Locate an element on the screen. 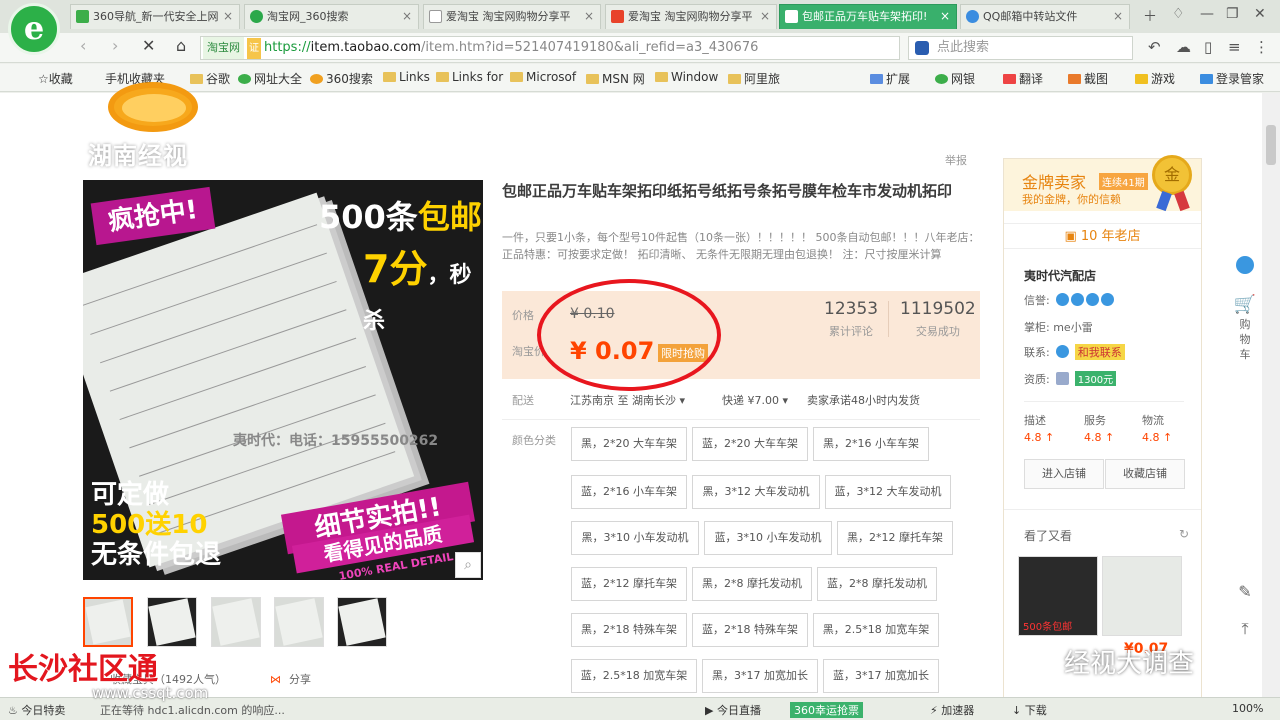  menu-icon: ≡ is located at coordinates (1234, 47).